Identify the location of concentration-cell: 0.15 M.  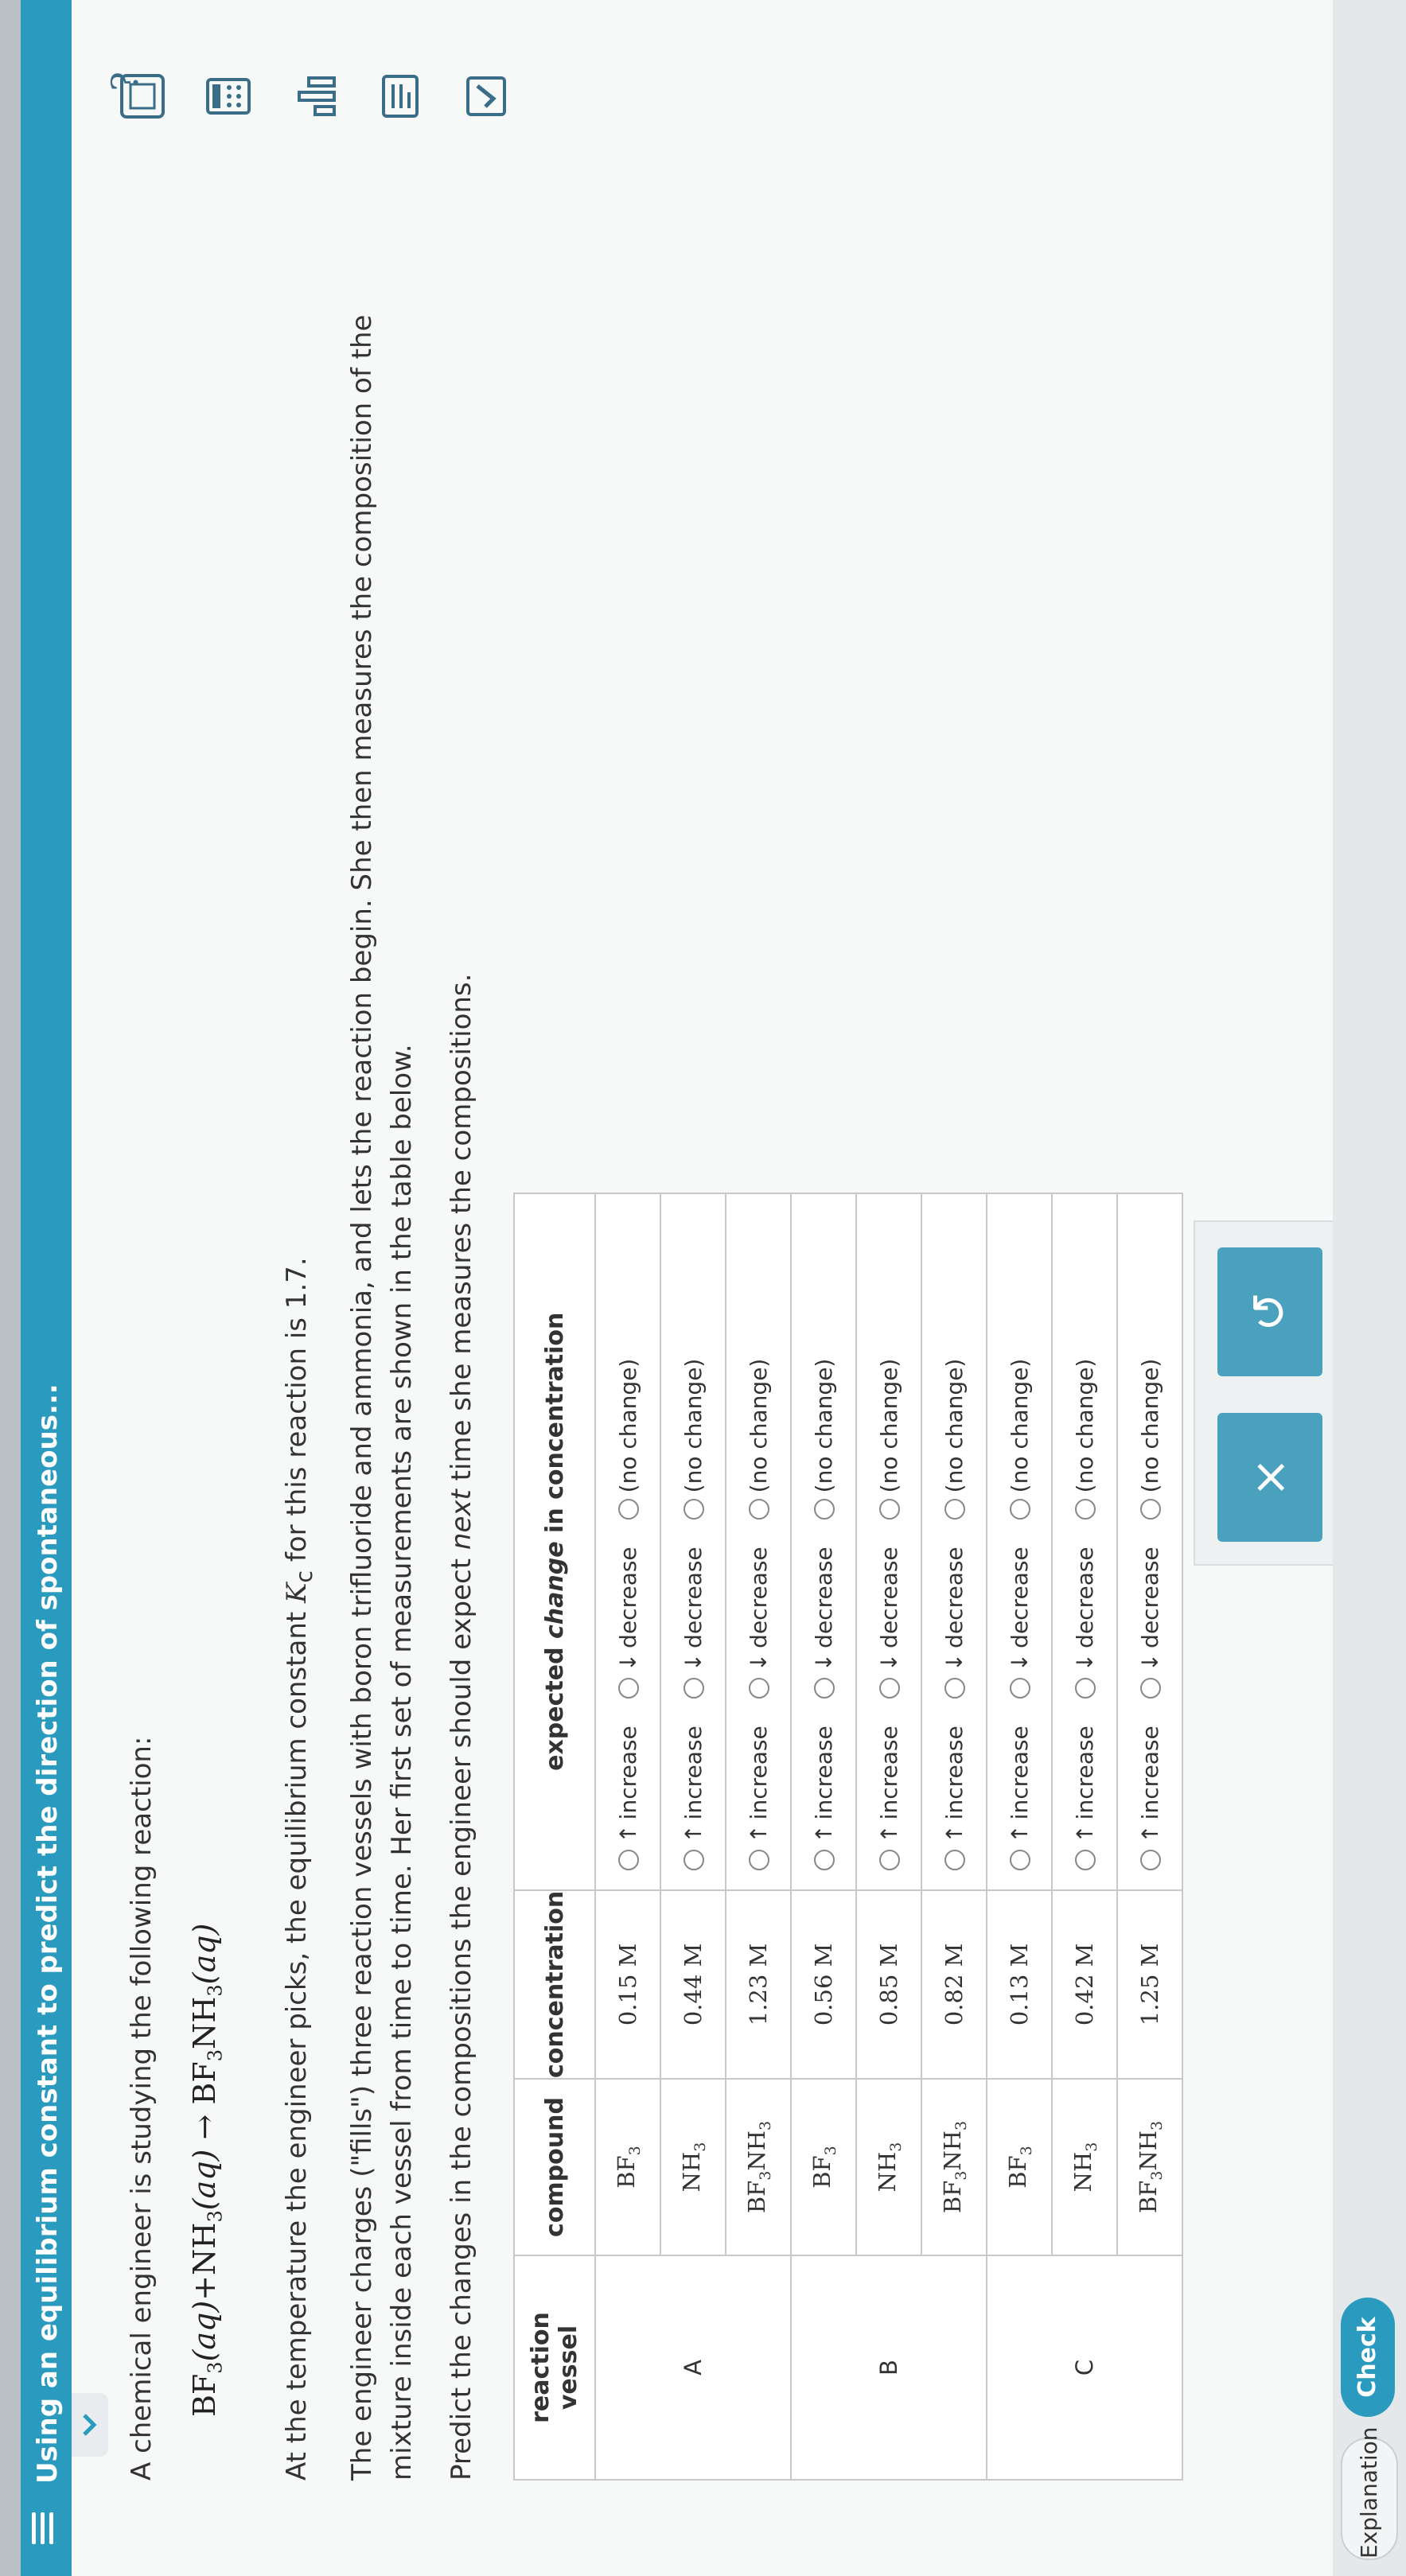
(627, 1984).